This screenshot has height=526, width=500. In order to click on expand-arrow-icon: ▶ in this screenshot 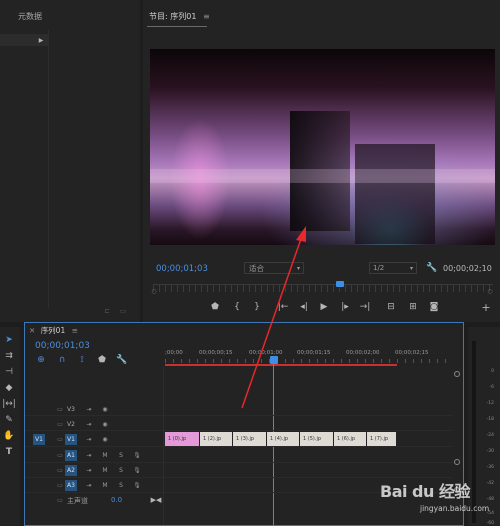, I will do `click(41, 40)`.